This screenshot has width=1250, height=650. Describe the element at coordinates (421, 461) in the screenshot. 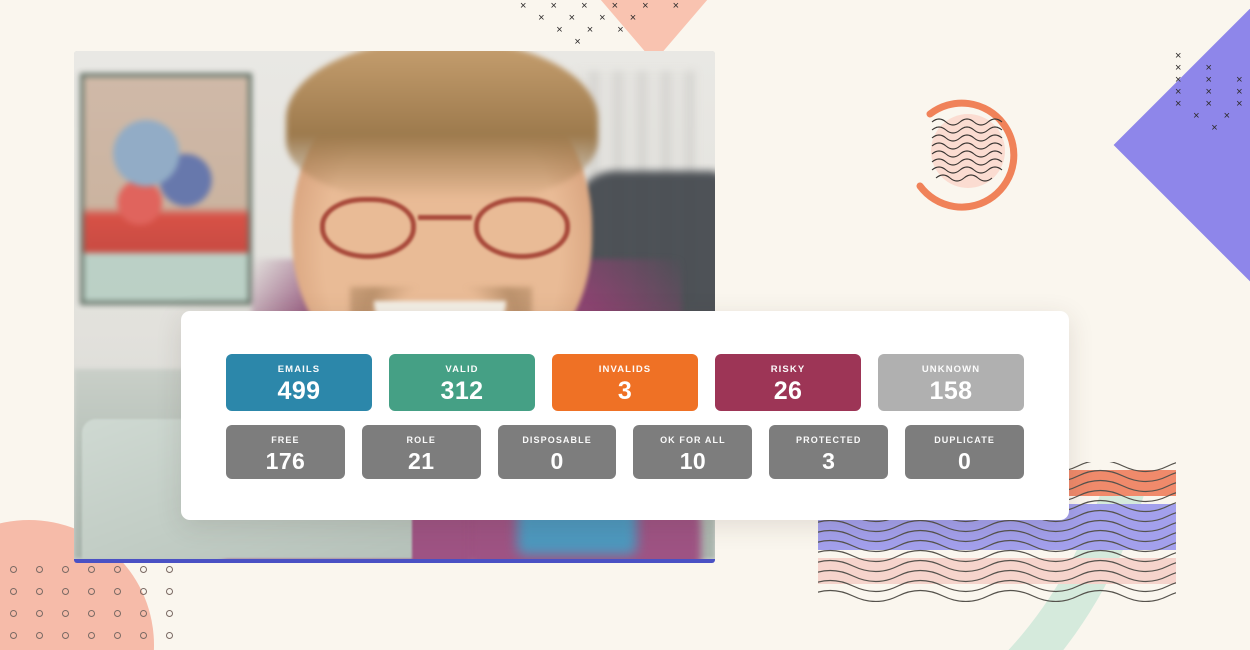

I see `stat-value: 21` at that location.